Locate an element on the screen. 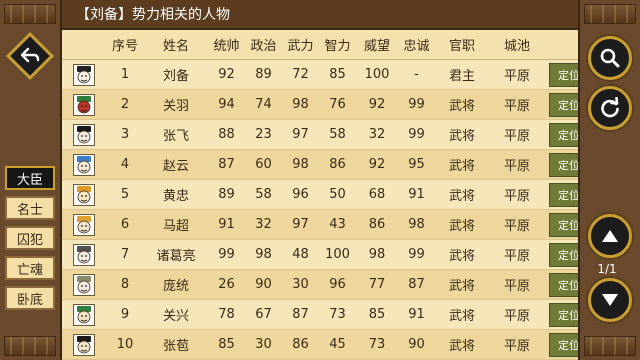 This screenshot has height=360, width=640. back-arrow-icon is located at coordinates (30, 55).